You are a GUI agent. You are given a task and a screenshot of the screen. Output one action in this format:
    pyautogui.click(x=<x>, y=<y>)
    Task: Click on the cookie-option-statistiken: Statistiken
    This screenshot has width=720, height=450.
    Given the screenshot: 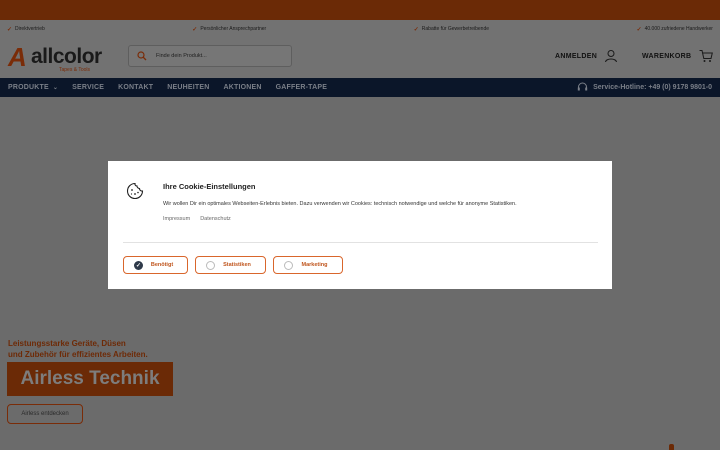 What is the action you would take?
    pyautogui.click(x=230, y=265)
    